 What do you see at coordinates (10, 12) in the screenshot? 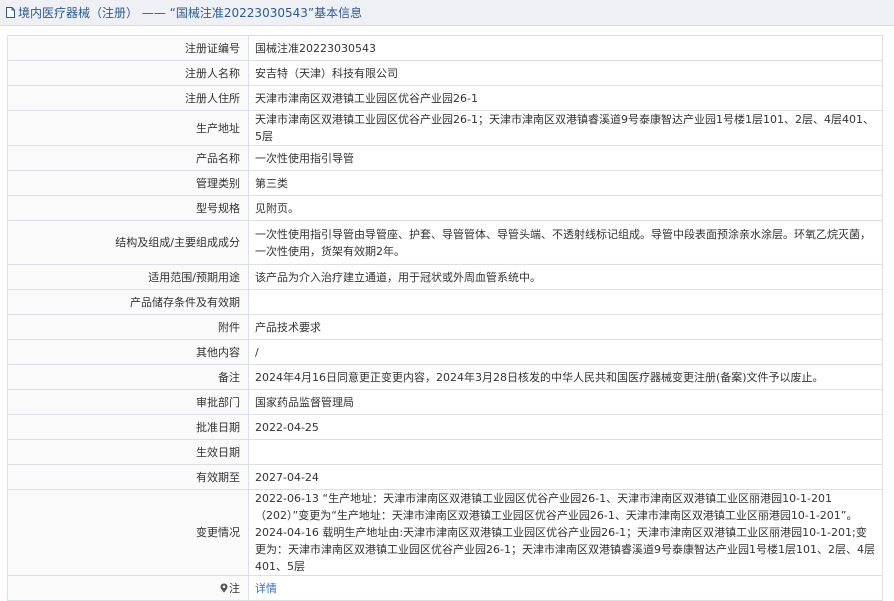
I see `document-icon` at bounding box center [10, 12].